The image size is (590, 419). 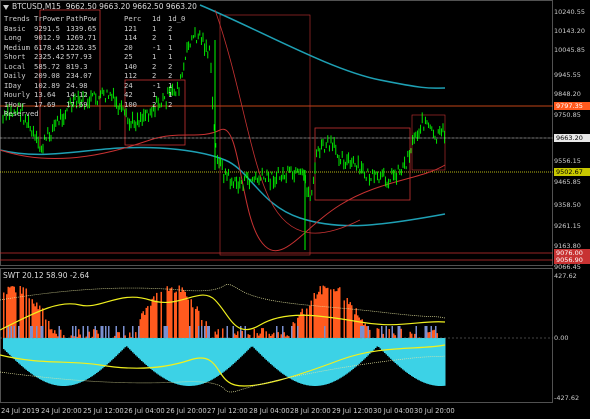 What do you see at coordinates (17, 47) in the screenshot?
I see `table-cell: Medium` at bounding box center [17, 47].